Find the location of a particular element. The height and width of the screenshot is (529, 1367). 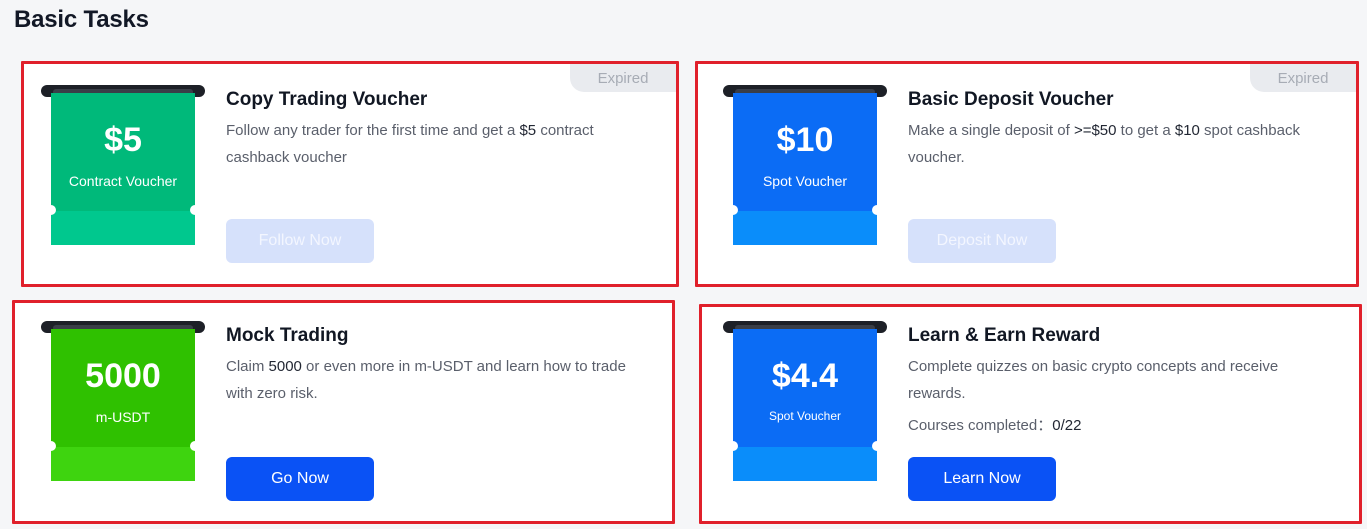

voucher-ticket: 5000 m-USDT is located at coordinates (125, 406).